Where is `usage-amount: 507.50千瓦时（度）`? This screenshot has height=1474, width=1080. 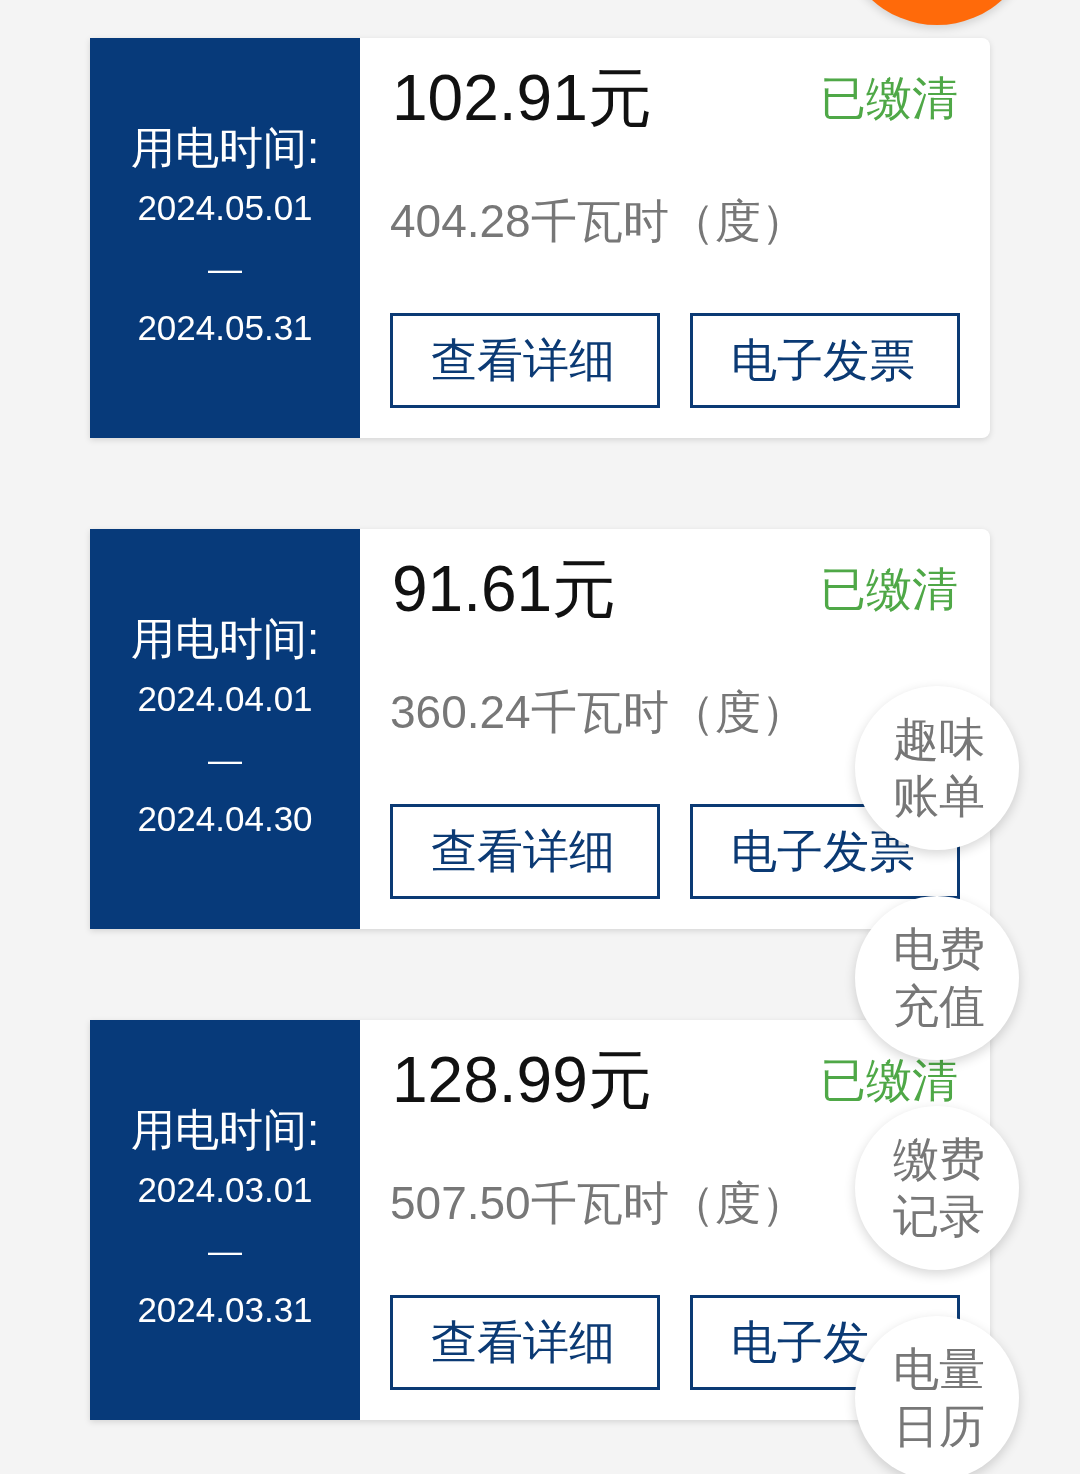
usage-amount: 507.50千瓦时（度） is located at coordinates (598, 1203).